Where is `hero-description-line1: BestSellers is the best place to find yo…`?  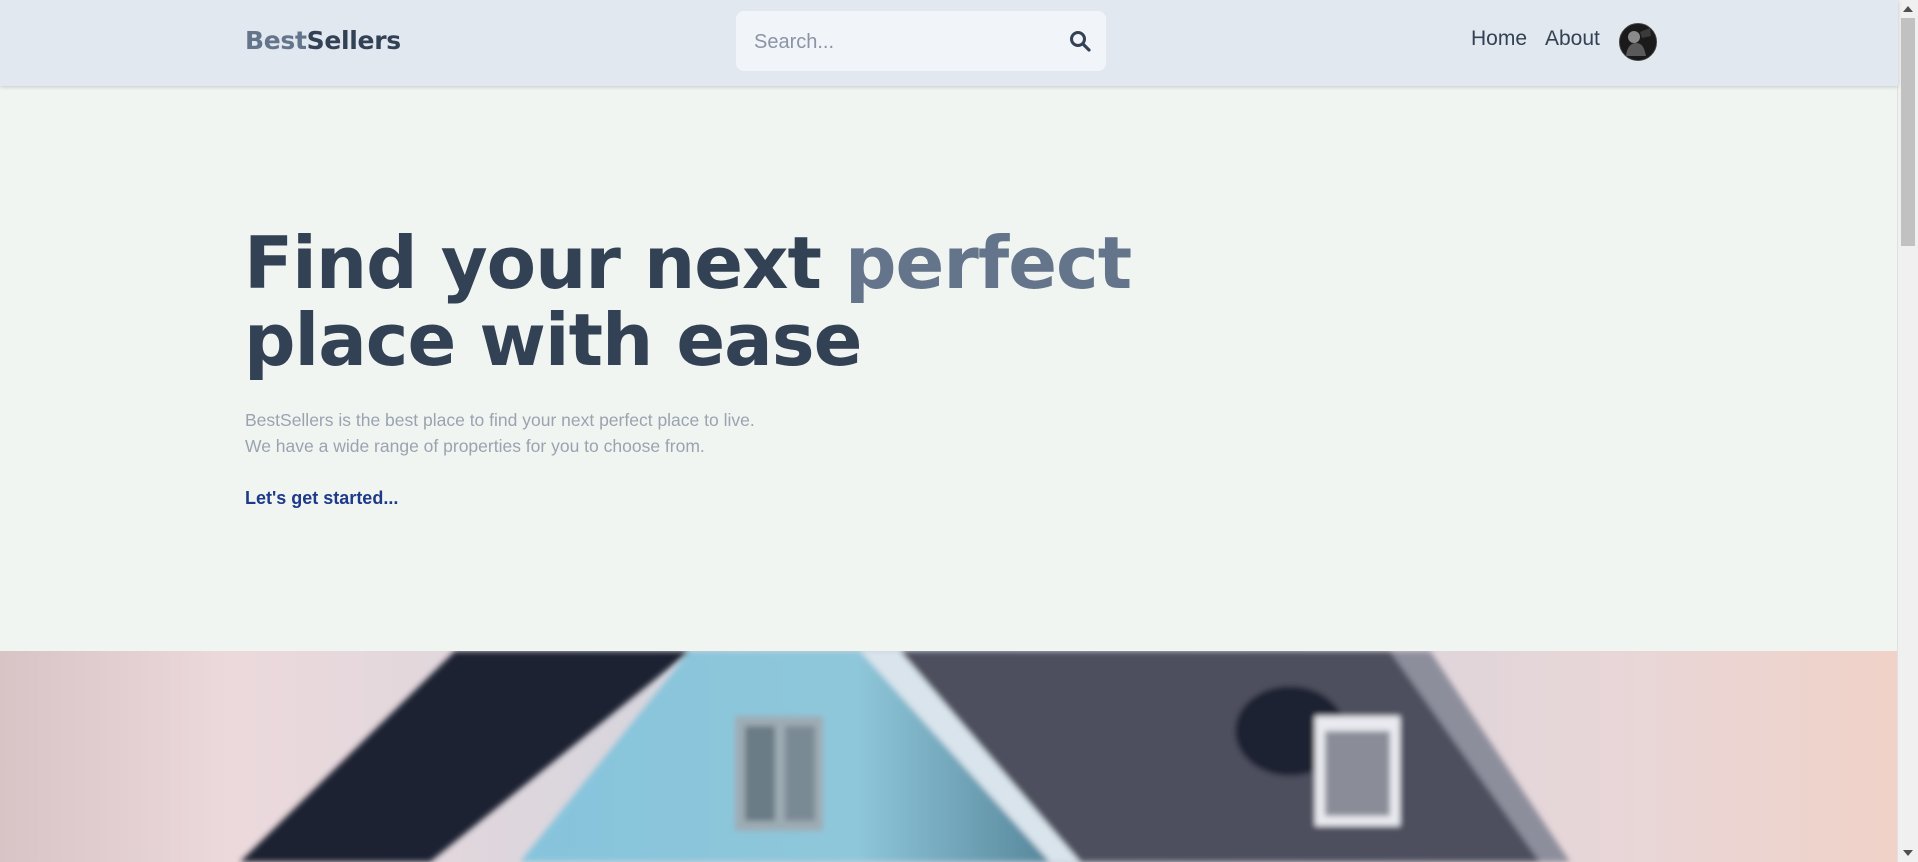
hero-description-line1: BestSellers is the best place to find yo… is located at coordinates (500, 420).